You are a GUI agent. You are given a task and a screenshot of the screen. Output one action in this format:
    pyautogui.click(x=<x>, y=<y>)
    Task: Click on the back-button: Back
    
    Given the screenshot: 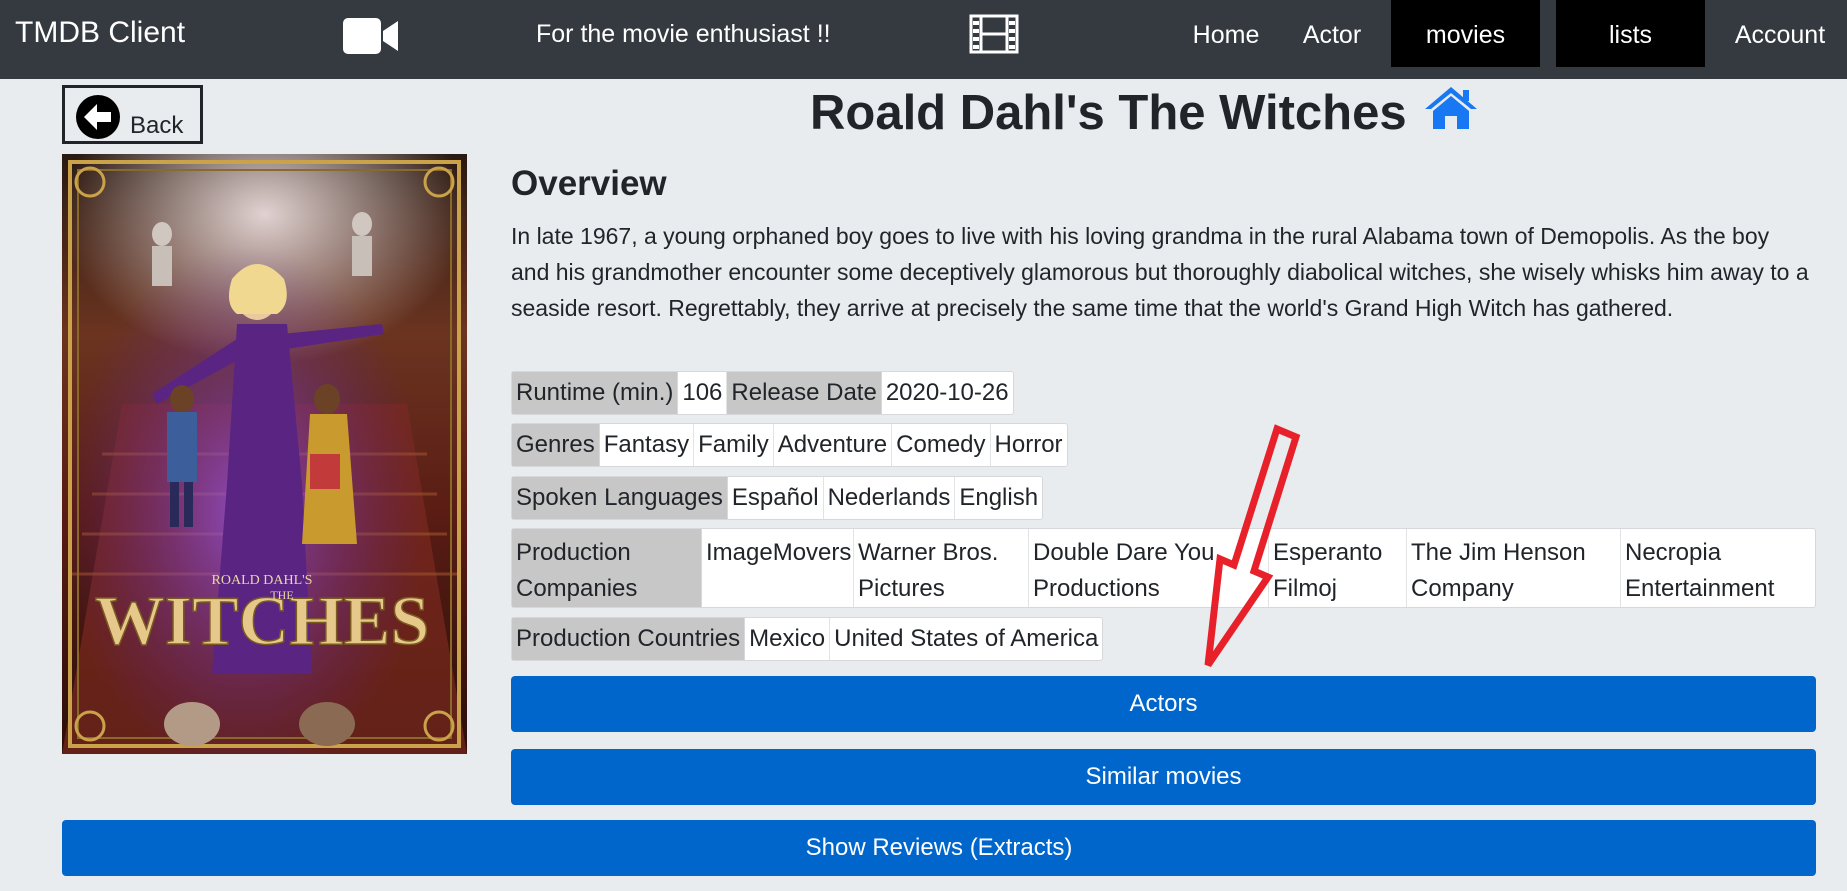 What is the action you would take?
    pyautogui.click(x=132, y=114)
    